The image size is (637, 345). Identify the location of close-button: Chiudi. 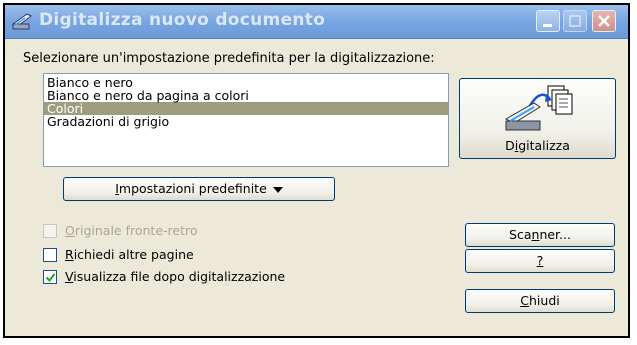
(540, 301).